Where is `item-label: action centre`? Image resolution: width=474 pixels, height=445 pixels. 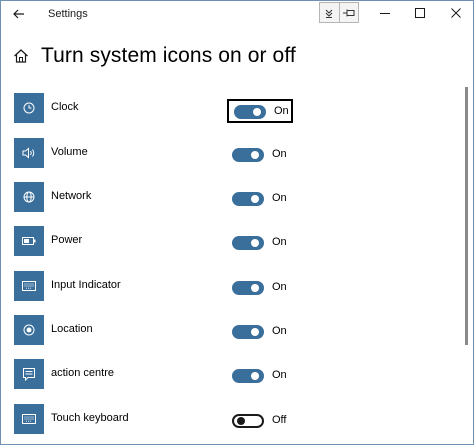
item-label: action centre is located at coordinates (82, 373).